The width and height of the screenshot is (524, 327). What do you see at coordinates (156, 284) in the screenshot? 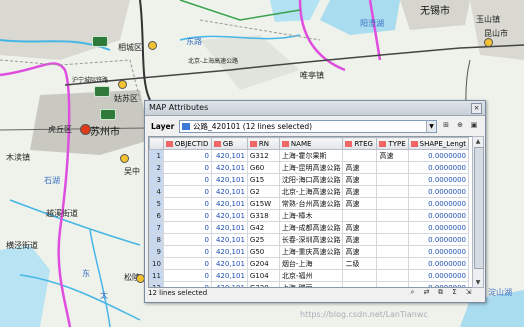
I see `row-number: 12` at bounding box center [156, 284].